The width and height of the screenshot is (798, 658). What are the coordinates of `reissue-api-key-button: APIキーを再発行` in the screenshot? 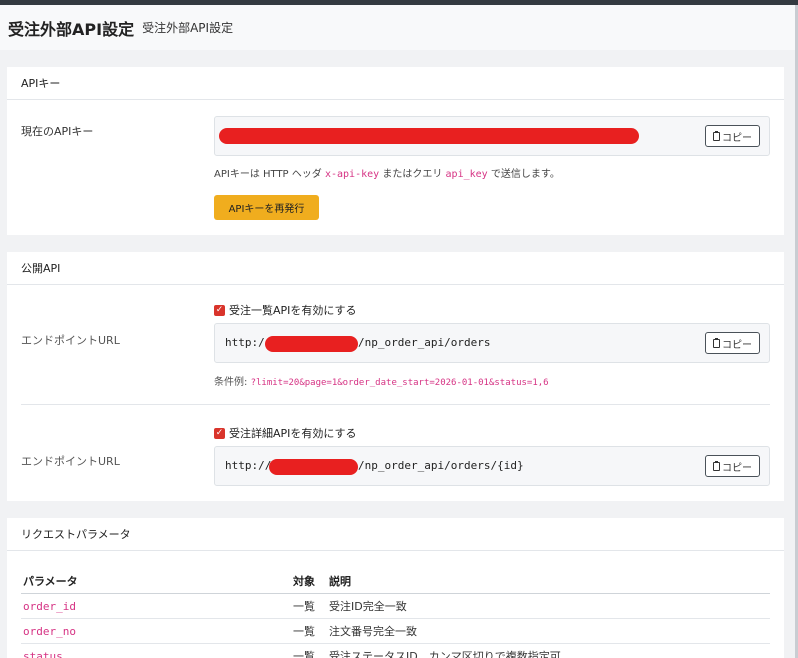 It's located at (266, 207).